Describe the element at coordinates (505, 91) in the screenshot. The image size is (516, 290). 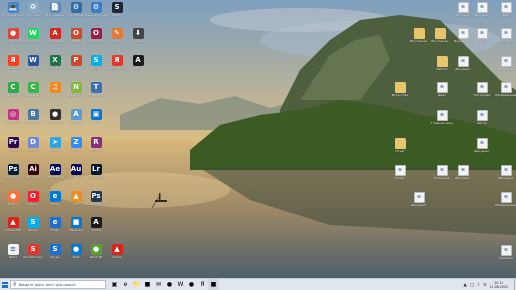
I see `doc-file-11-shortcut: ≡ Изображение` at that location.